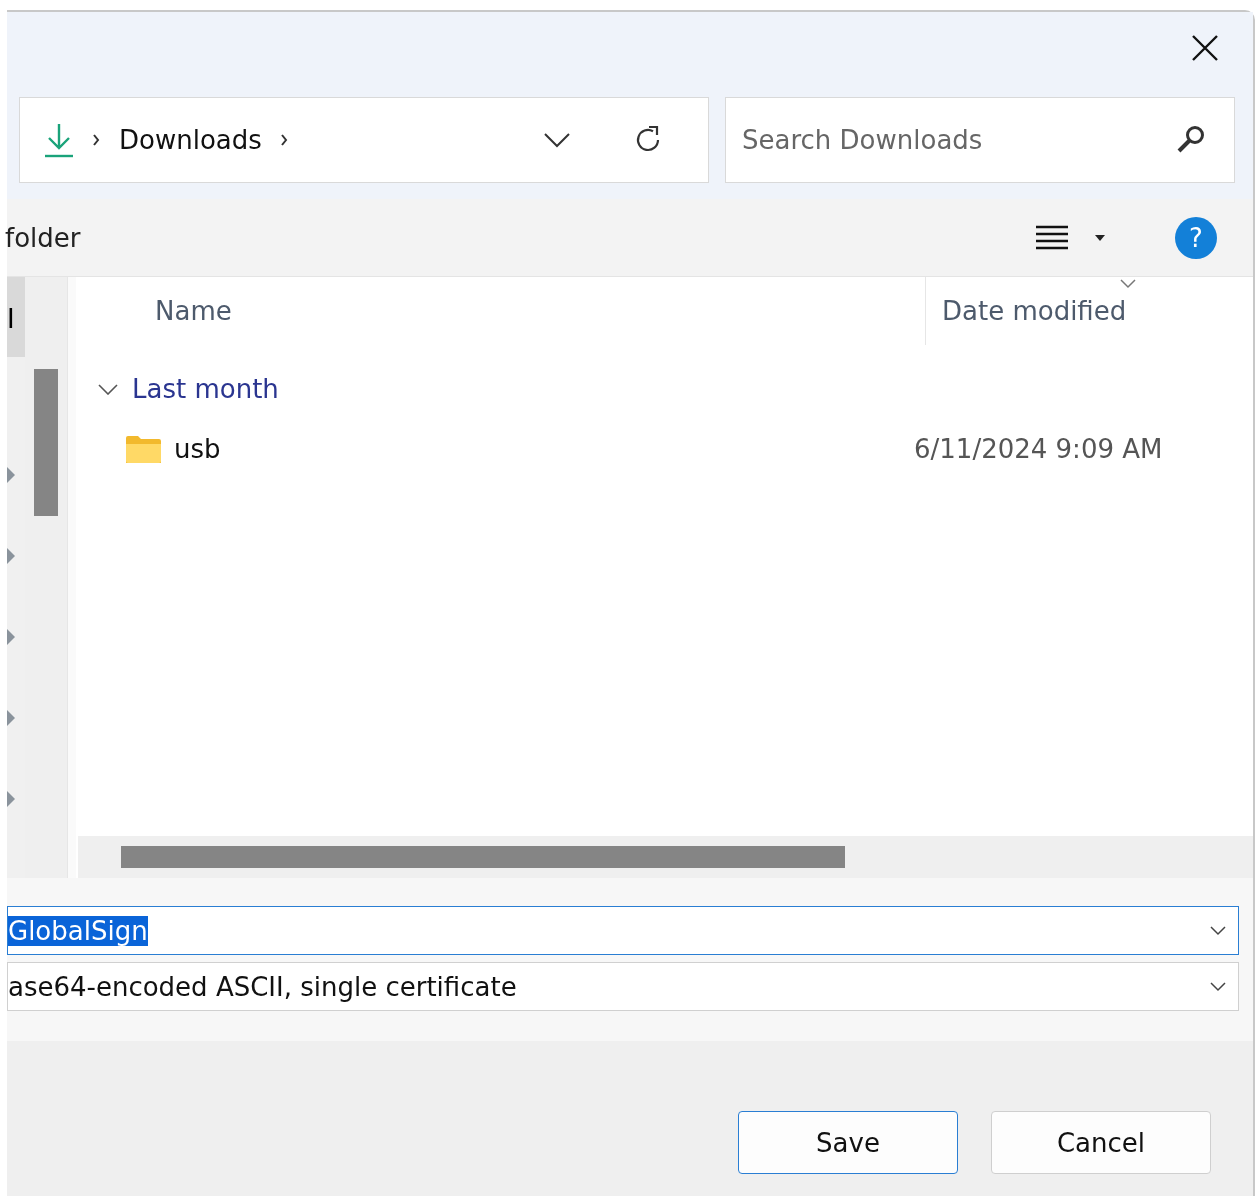  What do you see at coordinates (623, 986) in the screenshot?
I see `file-type-dropdown: ase64-encoded ASCII, single certificate` at bounding box center [623, 986].